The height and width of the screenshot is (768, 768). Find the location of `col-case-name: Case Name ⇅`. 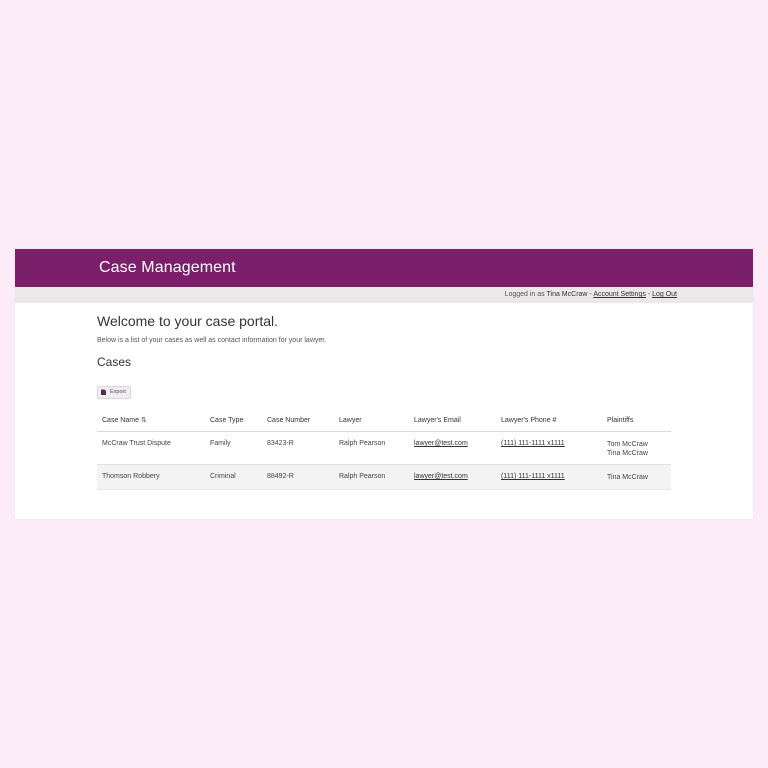

col-case-name: Case Name ⇅ is located at coordinates (151, 422).